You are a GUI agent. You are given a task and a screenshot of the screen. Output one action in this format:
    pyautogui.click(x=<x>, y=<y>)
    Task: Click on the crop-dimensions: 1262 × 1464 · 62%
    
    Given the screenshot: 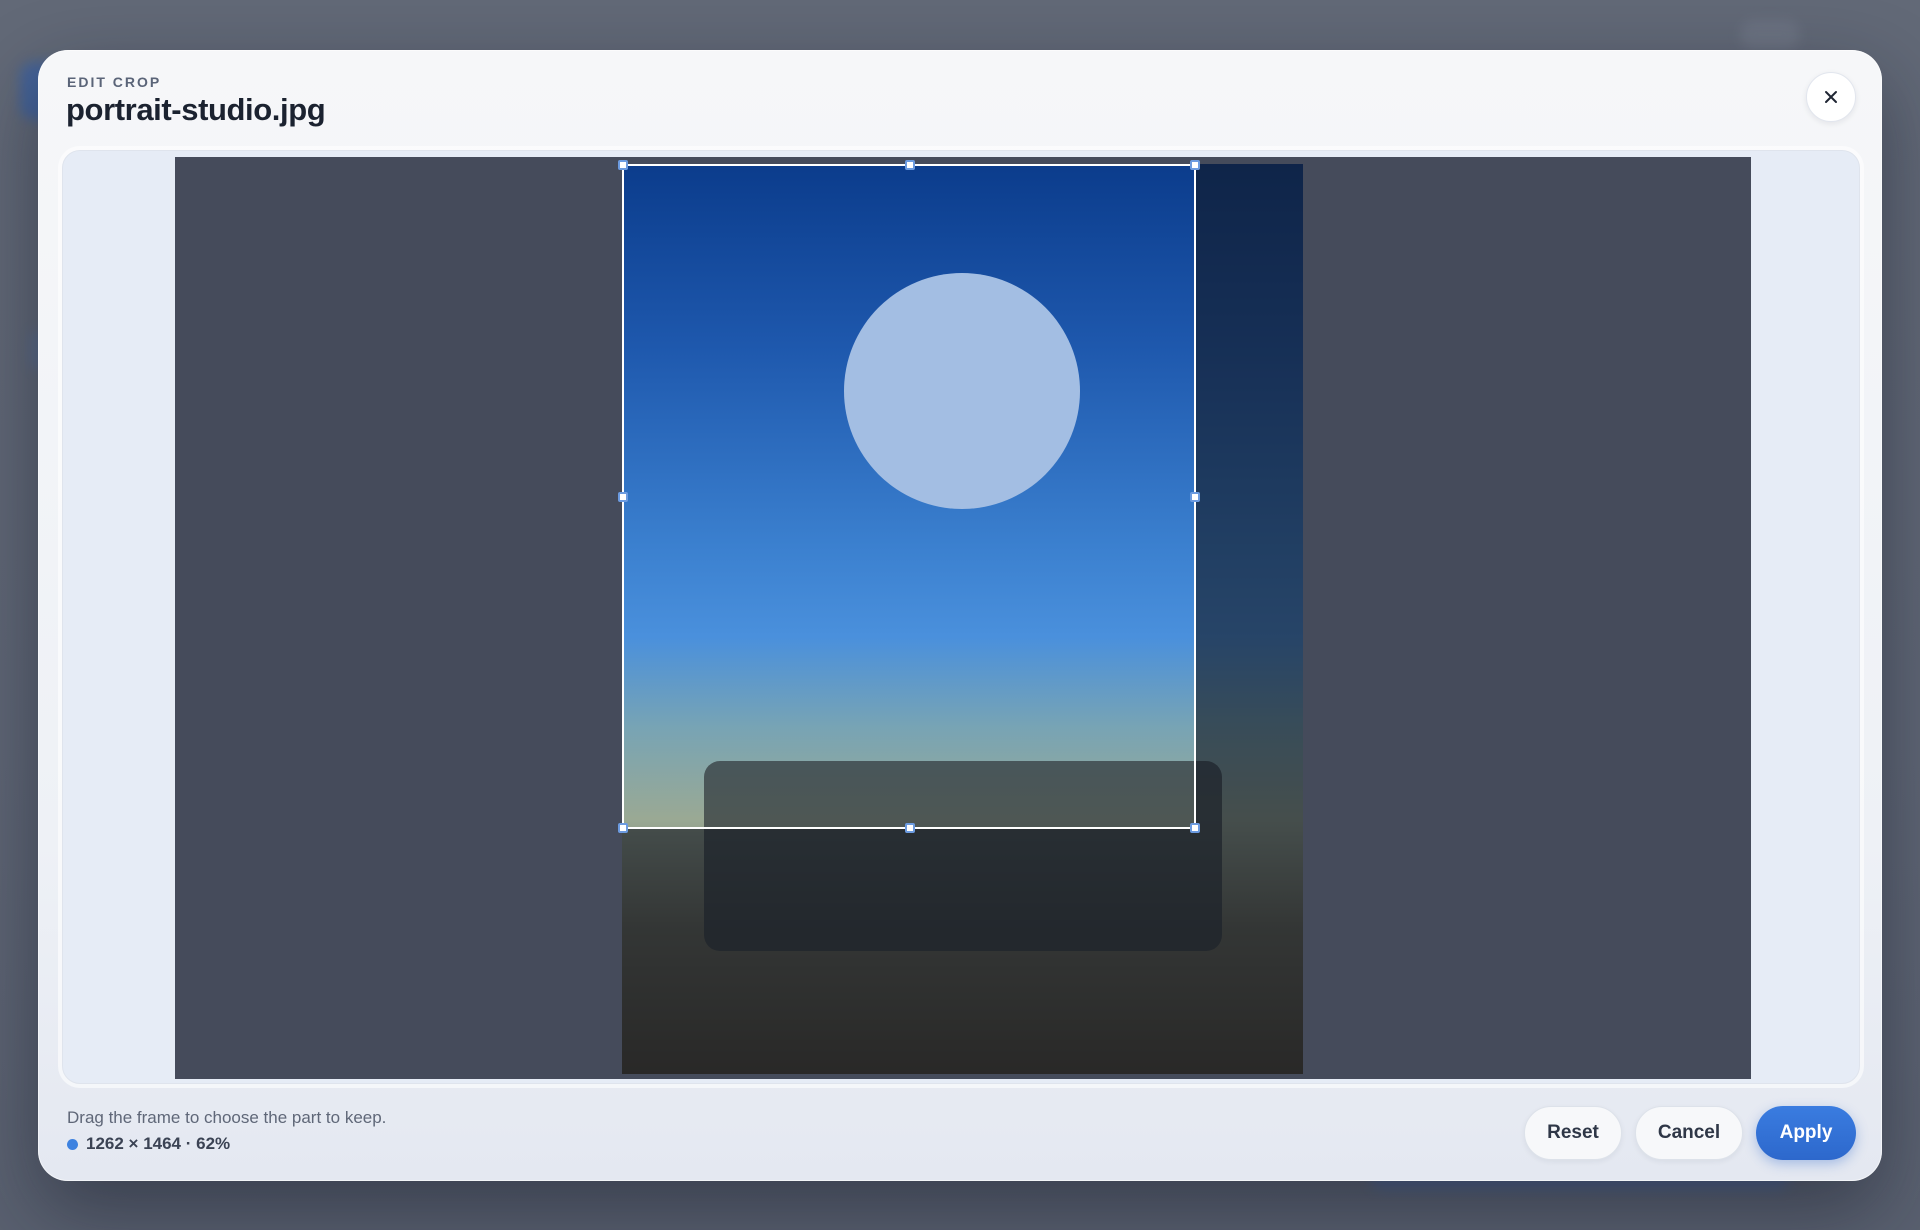 What is the action you would take?
    pyautogui.click(x=148, y=1144)
    